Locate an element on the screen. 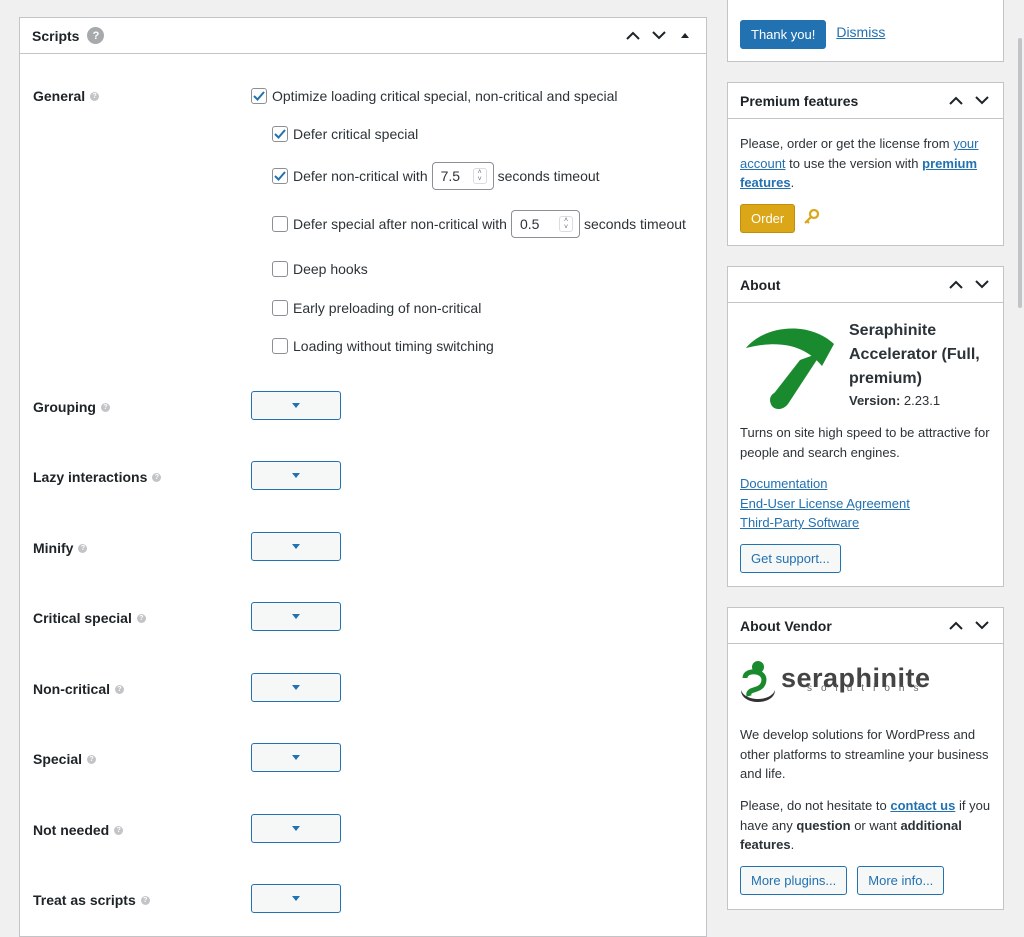 The height and width of the screenshot is (937, 1024). special-label-text: Special is located at coordinates (58, 759).